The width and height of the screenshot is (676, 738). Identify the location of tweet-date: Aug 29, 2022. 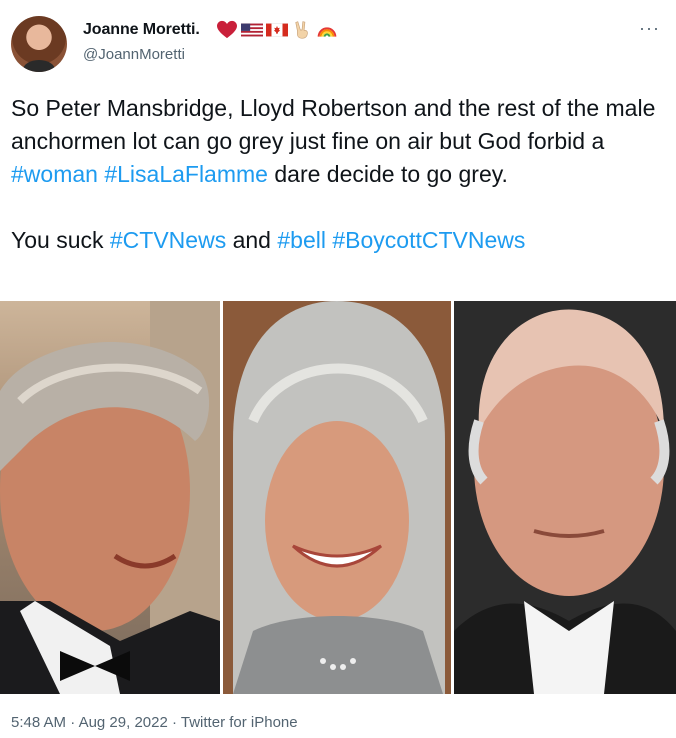
(123, 722).